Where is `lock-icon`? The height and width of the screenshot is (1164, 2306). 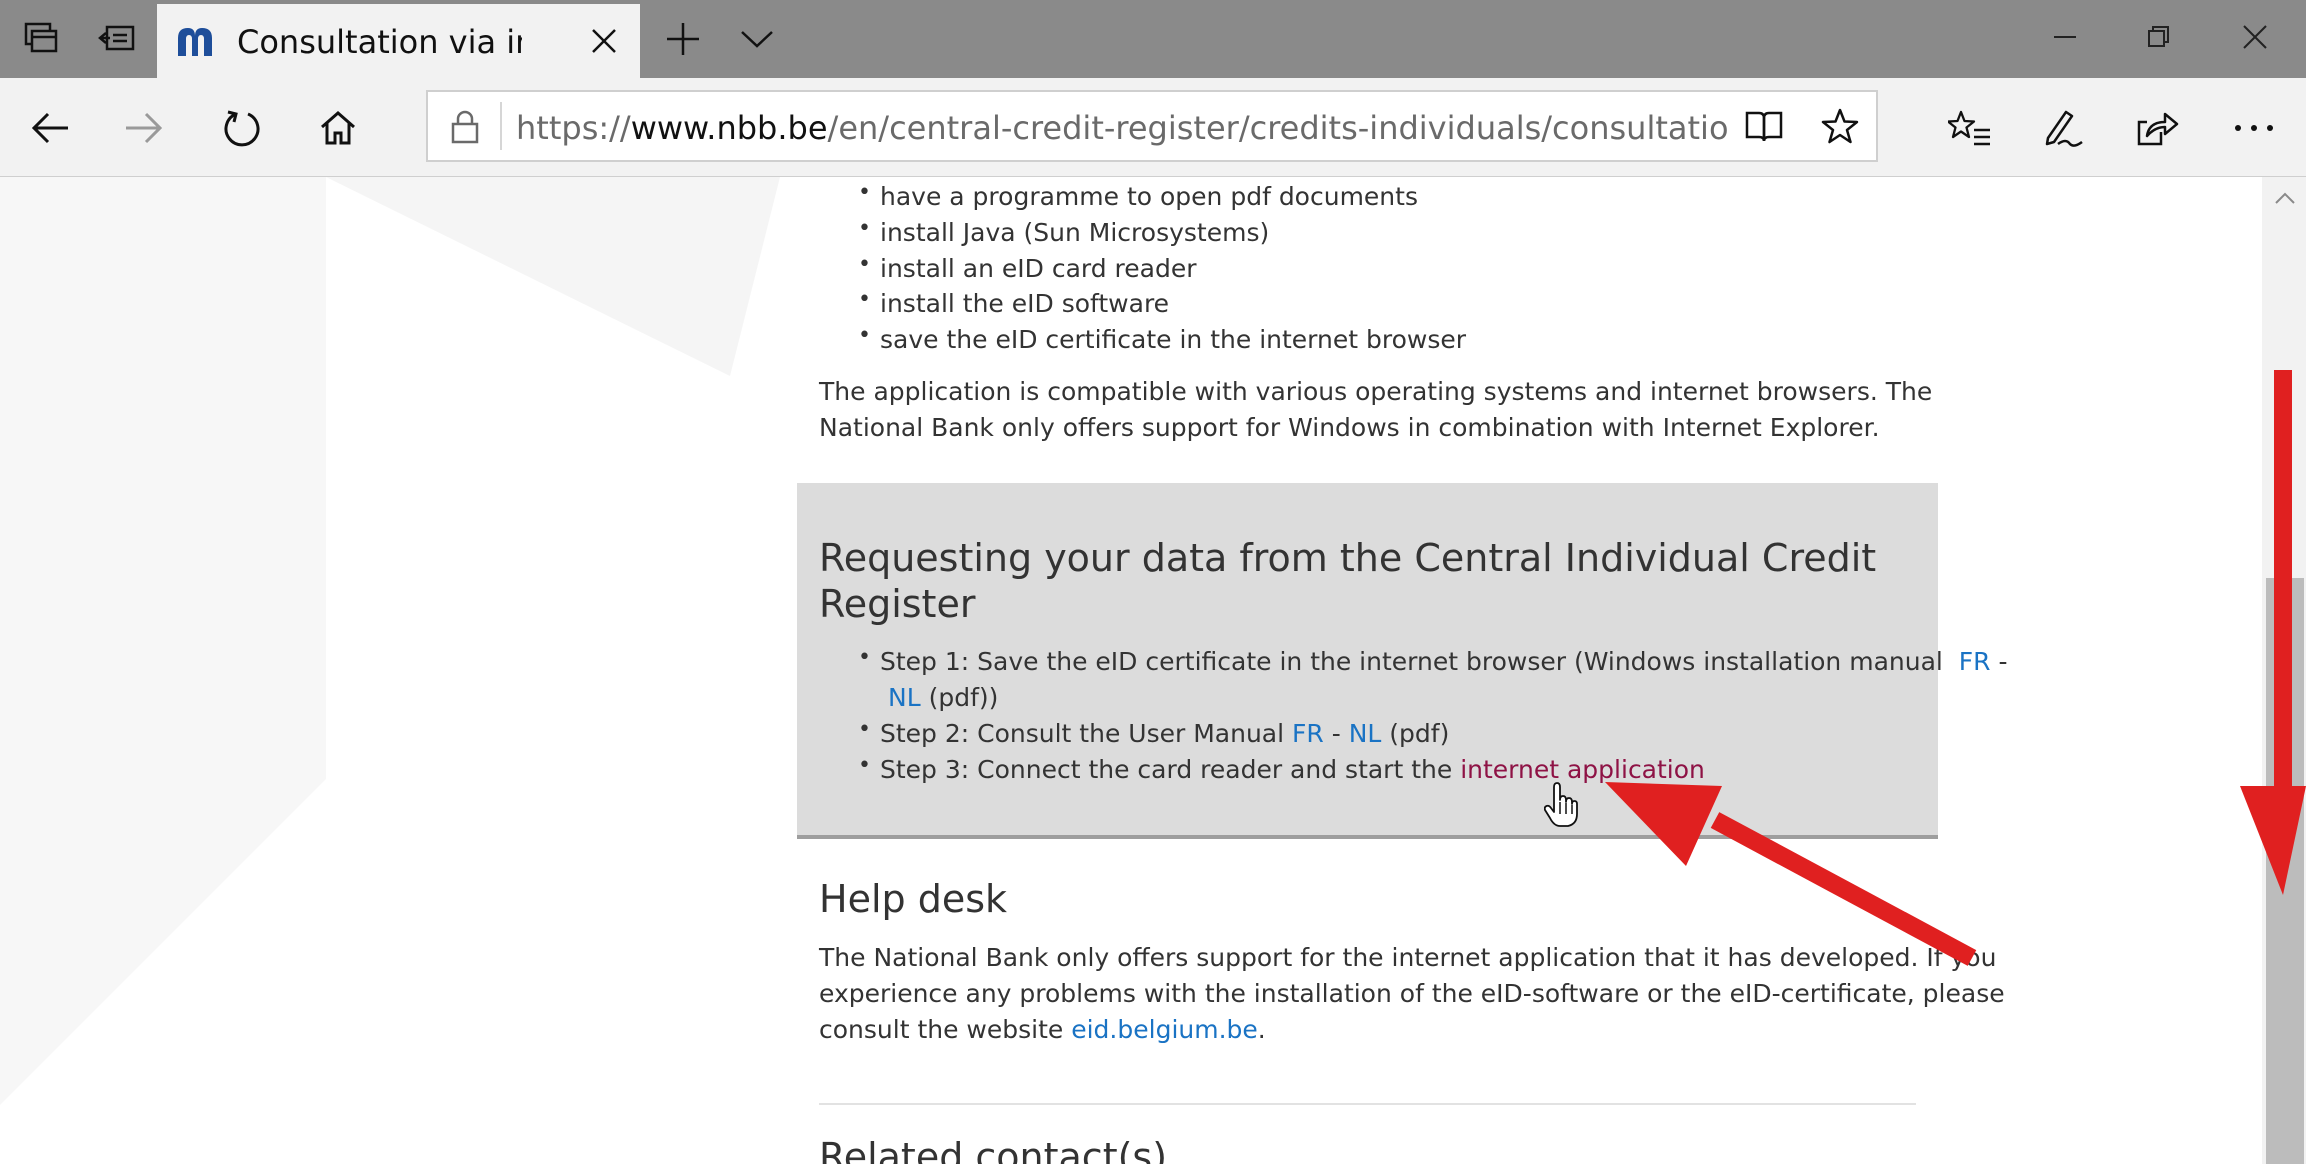 lock-icon is located at coordinates (465, 127).